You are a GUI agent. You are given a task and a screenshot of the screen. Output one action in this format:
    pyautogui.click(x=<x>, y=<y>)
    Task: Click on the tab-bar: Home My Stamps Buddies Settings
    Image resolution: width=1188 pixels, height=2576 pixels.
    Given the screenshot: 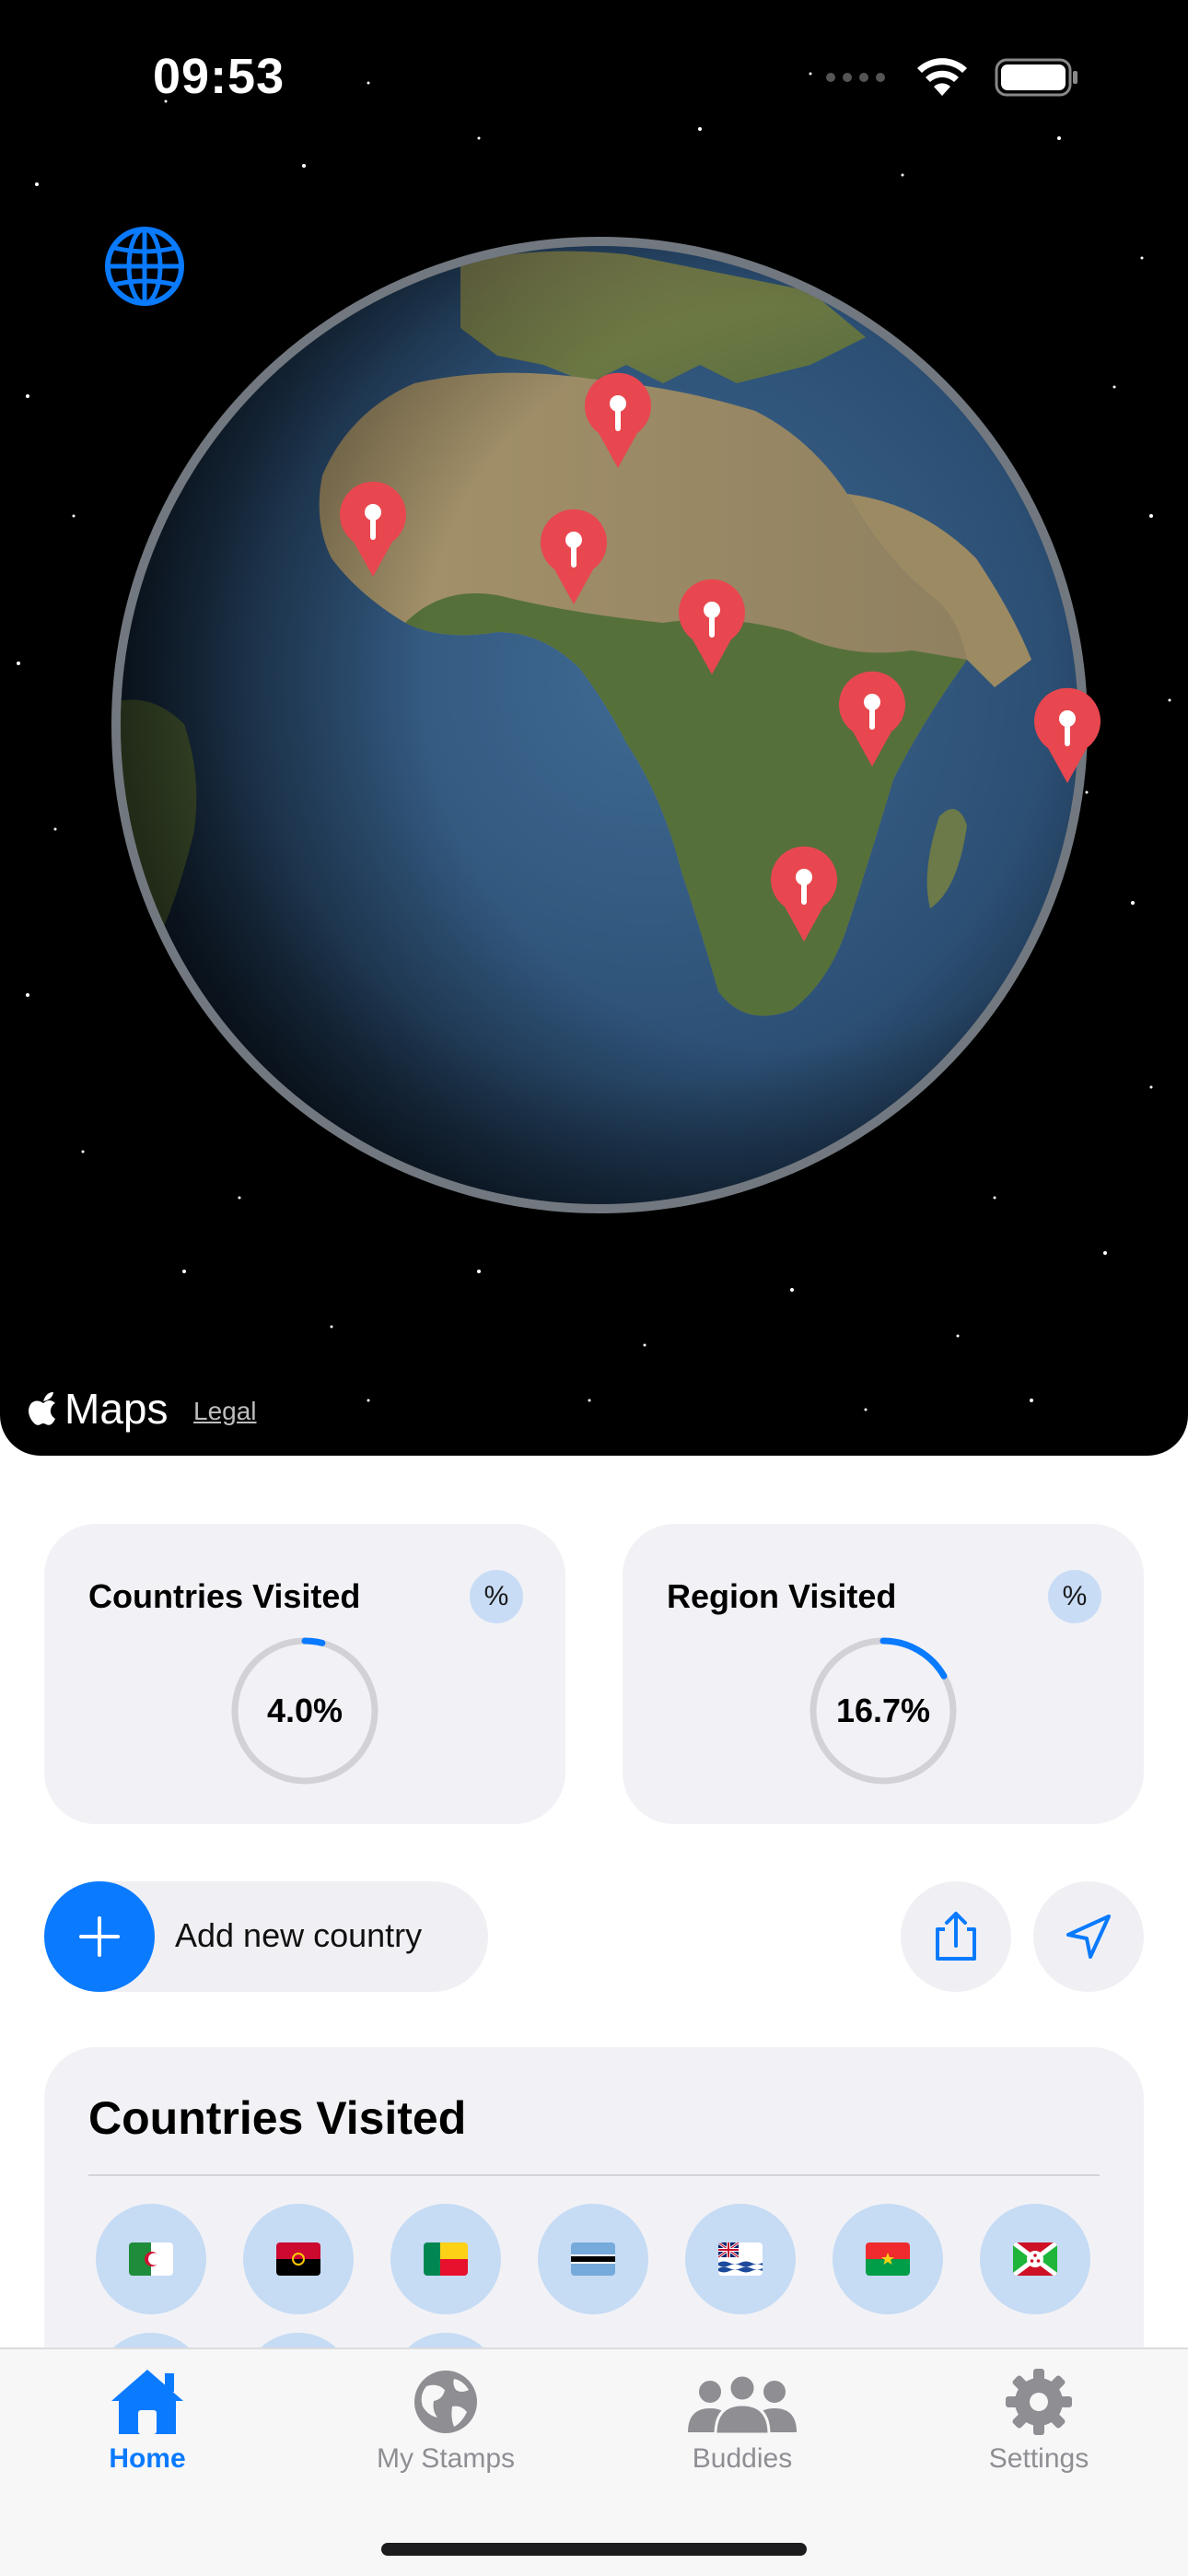 What is the action you would take?
    pyautogui.click(x=594, y=2462)
    